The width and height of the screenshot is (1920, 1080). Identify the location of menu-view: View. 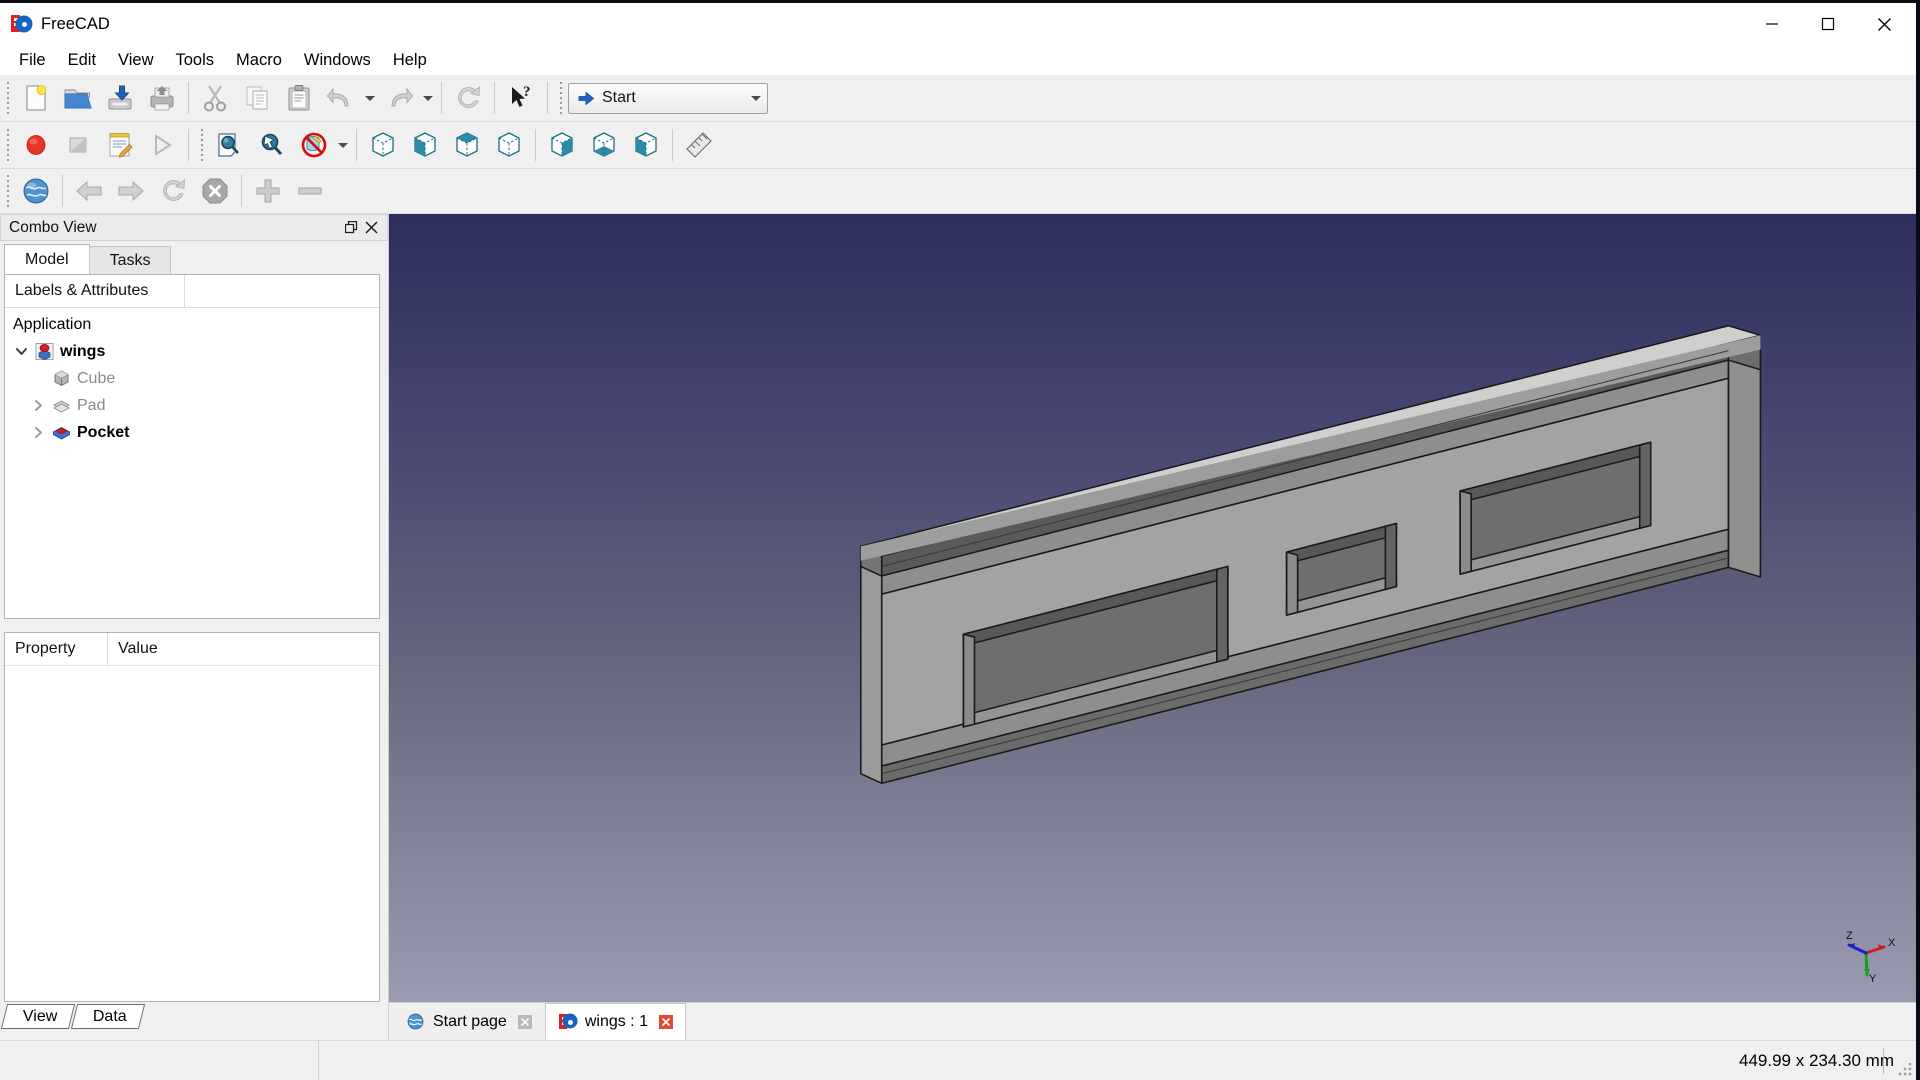
(135, 60).